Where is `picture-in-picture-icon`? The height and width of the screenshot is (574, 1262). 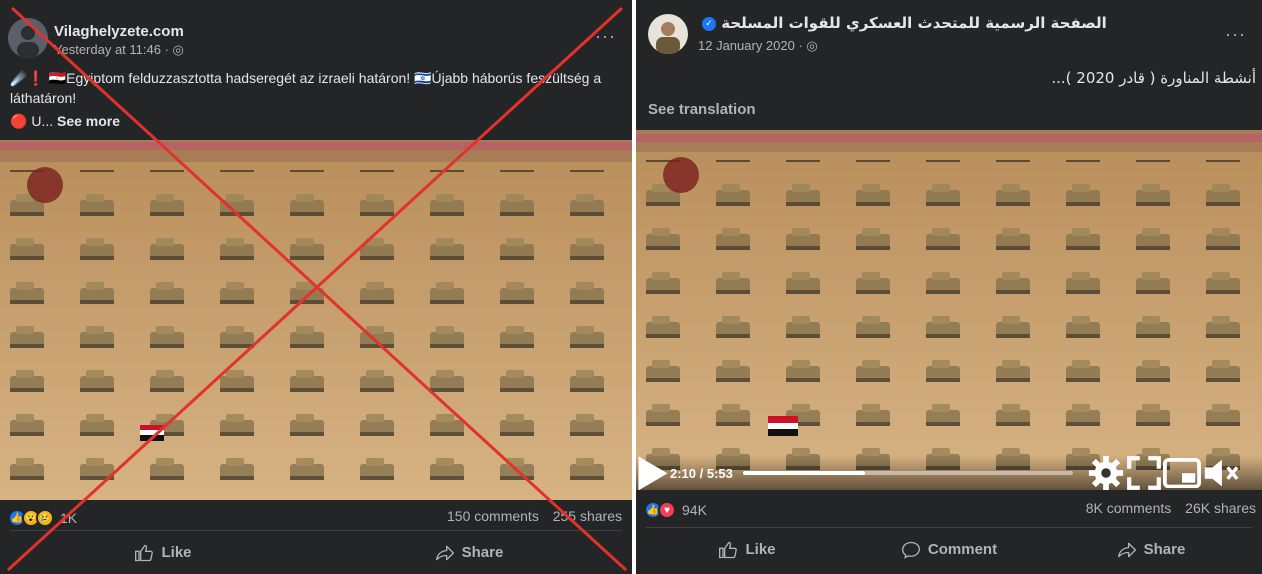 picture-in-picture-icon is located at coordinates (1181, 473).